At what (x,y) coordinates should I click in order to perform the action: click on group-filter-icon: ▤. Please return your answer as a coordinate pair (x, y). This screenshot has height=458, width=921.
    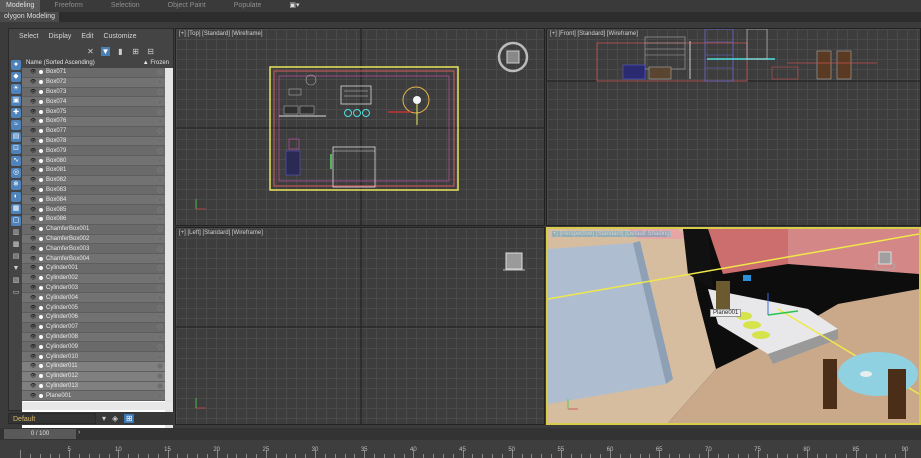
    Looking at the image, I should click on (16, 137).